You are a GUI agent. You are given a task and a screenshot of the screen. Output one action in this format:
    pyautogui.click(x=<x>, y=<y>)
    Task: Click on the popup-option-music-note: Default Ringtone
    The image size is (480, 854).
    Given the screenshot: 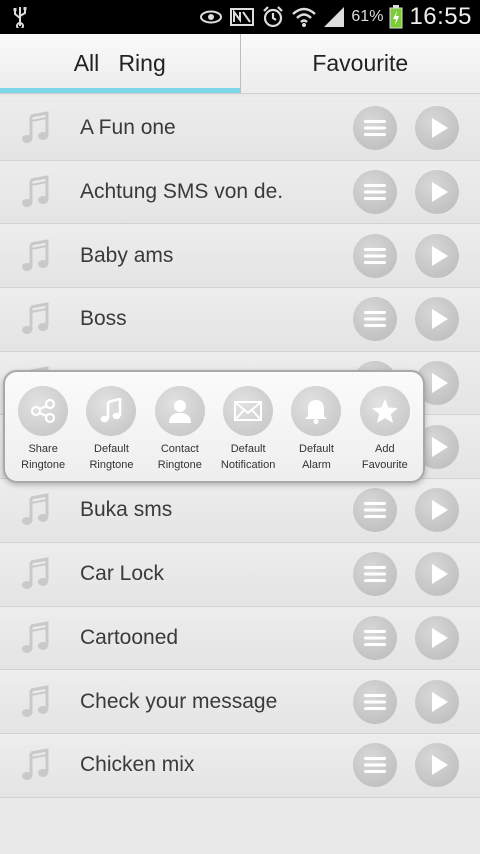 What is the action you would take?
    pyautogui.click(x=111, y=429)
    